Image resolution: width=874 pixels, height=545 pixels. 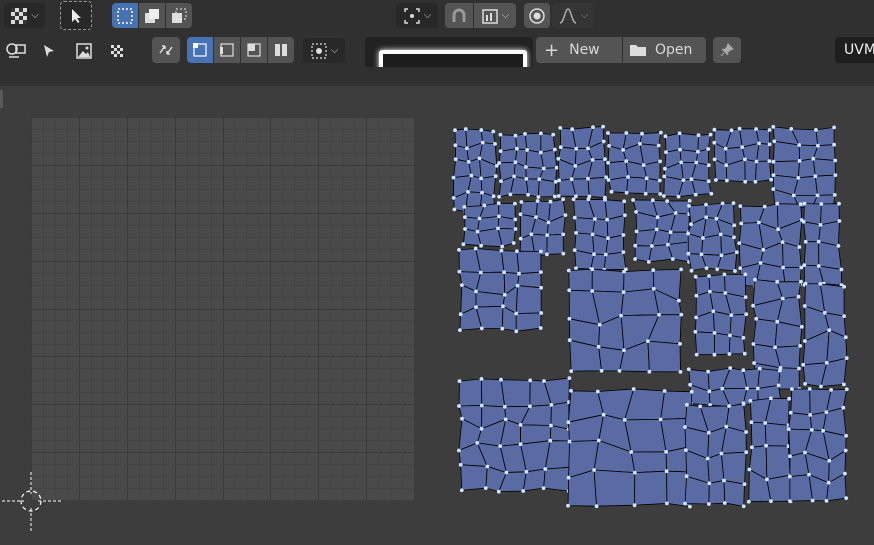 I want to click on image-display-button, so click(x=84, y=50).